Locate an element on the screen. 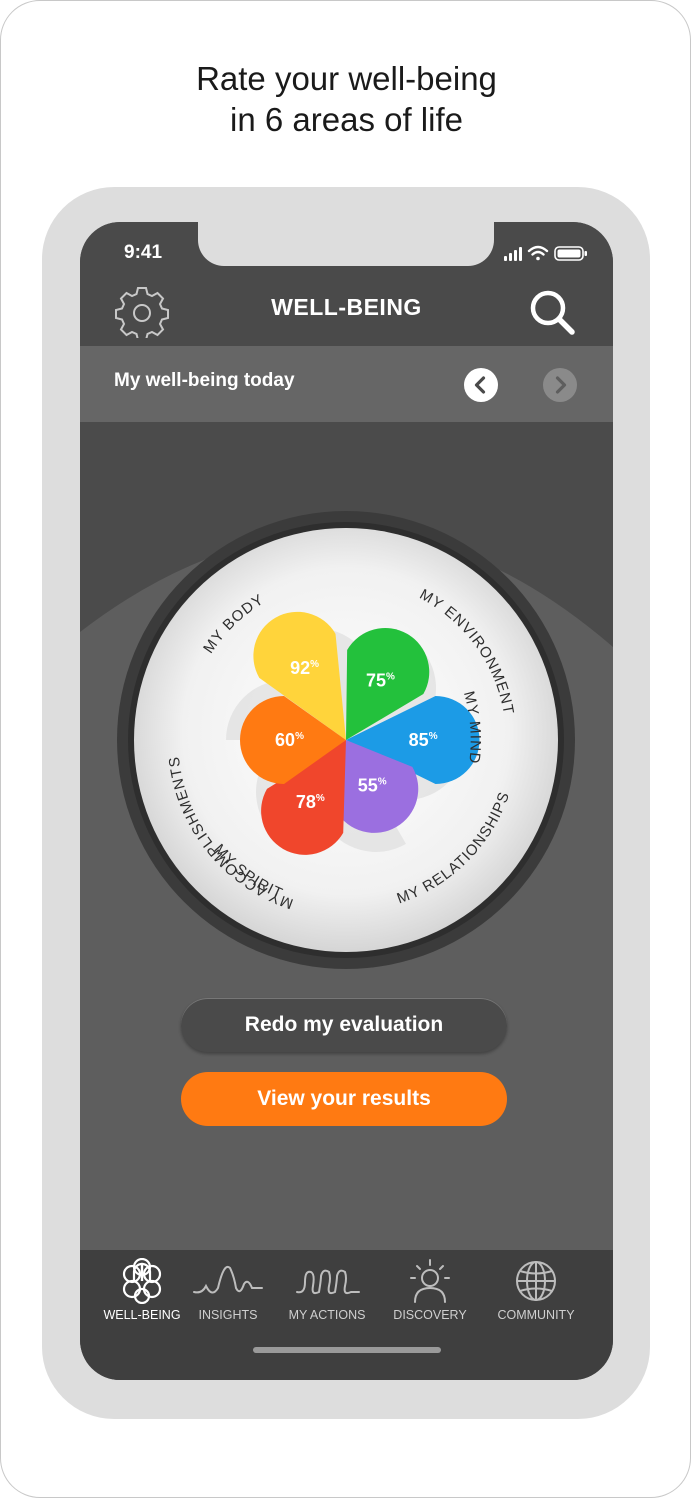 This screenshot has height=1500, width=693. tab-label: INSIGHTS is located at coordinates (228, 1315).